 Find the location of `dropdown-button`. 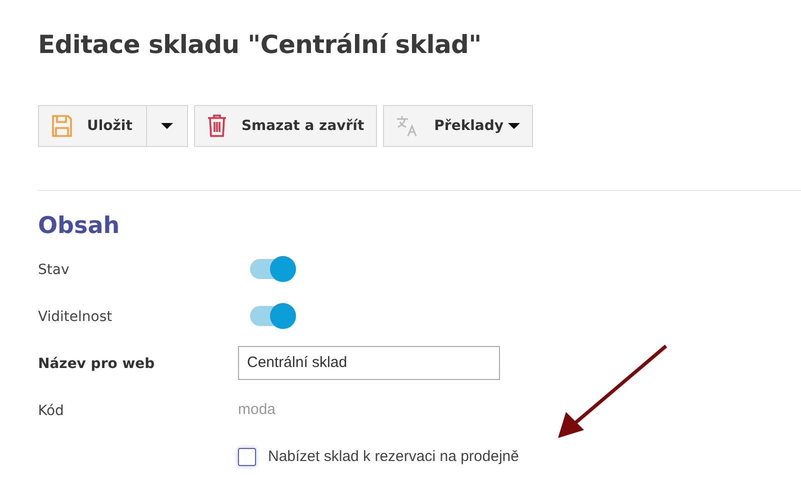

dropdown-button is located at coordinates (167, 126).